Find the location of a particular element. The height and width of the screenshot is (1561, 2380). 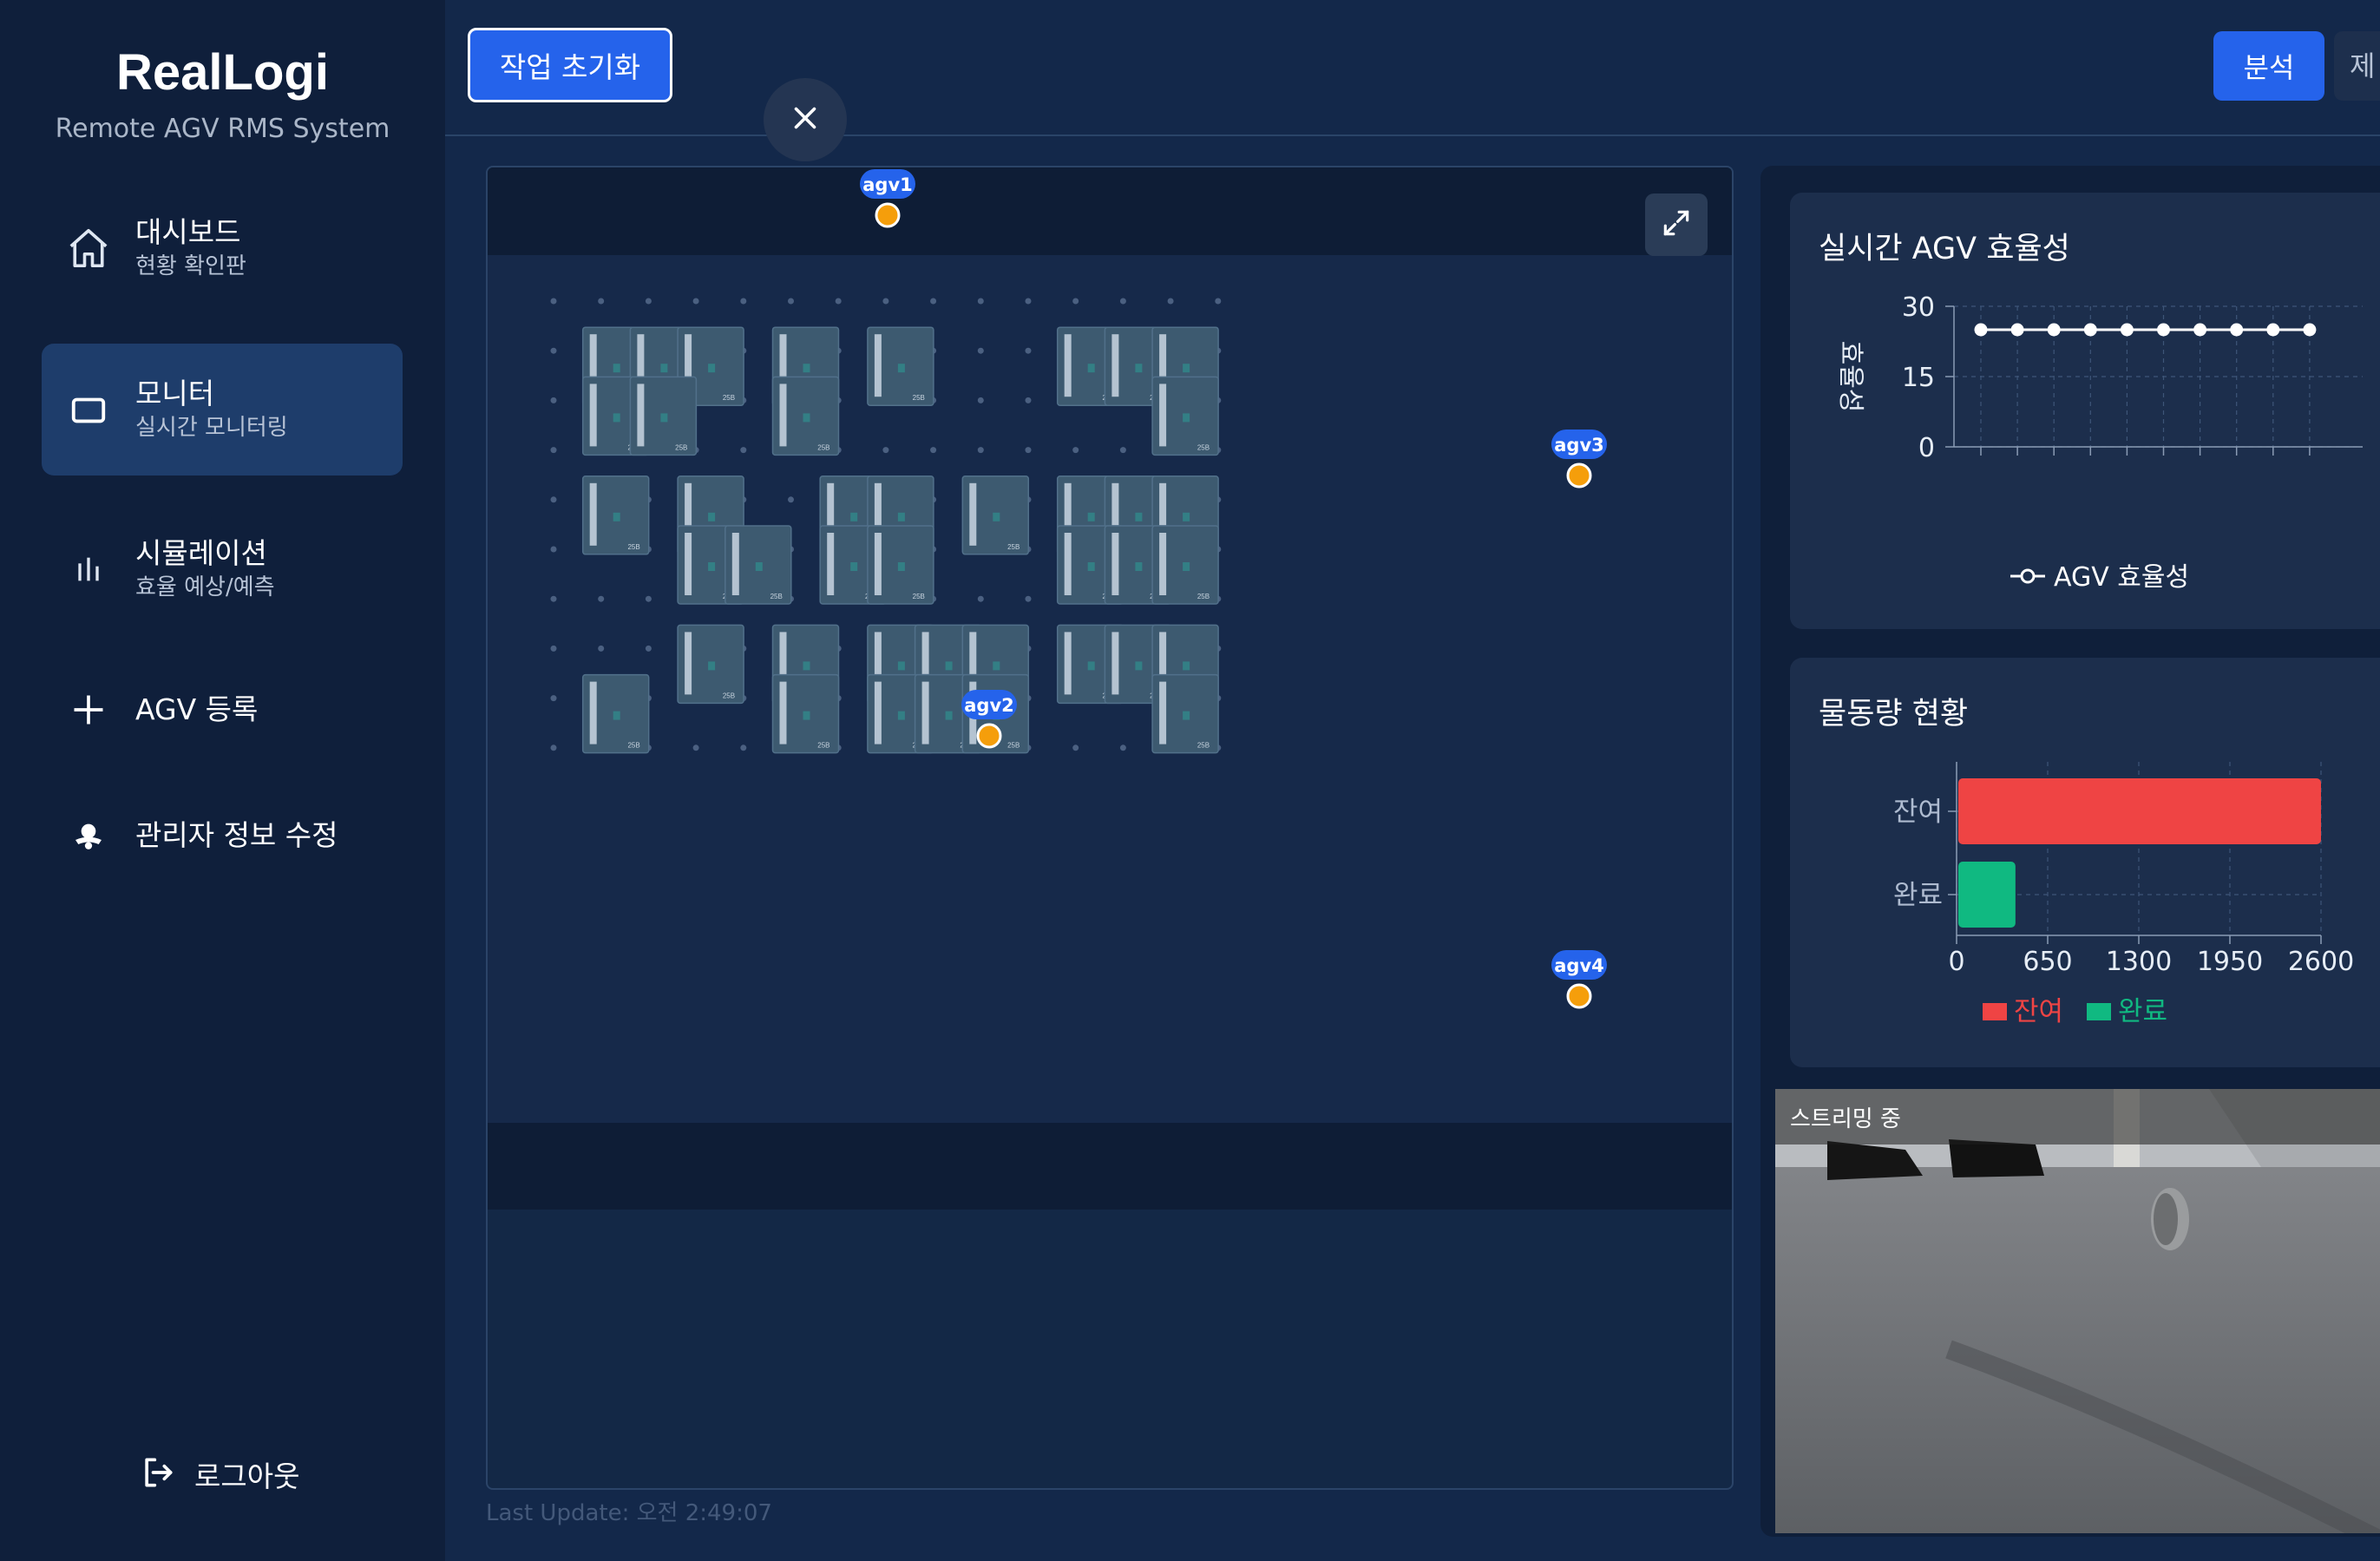

agv-marker: agv1 is located at coordinates (887, 198).